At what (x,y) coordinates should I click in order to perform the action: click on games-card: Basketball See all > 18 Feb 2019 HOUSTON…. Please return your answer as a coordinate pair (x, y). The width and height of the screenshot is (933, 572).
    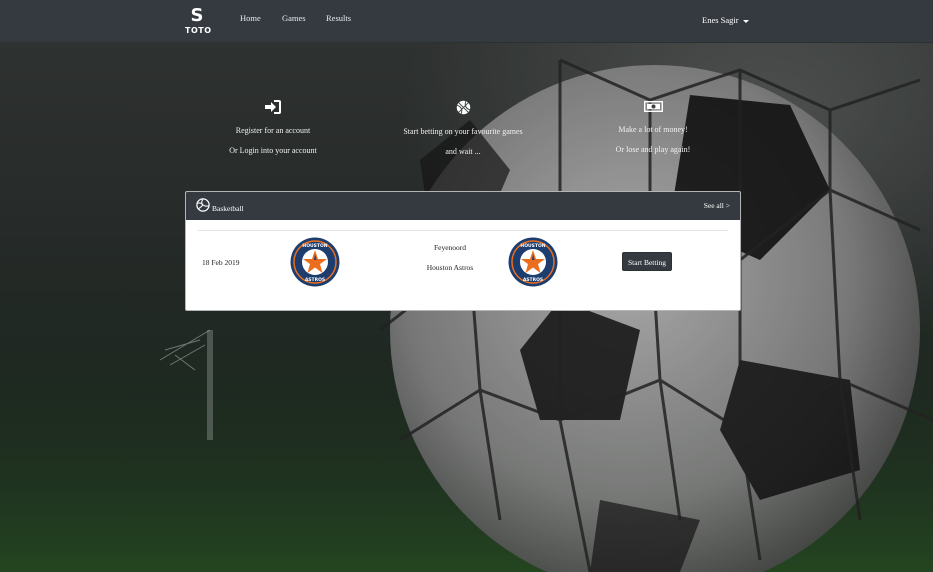
    Looking at the image, I should click on (463, 251).